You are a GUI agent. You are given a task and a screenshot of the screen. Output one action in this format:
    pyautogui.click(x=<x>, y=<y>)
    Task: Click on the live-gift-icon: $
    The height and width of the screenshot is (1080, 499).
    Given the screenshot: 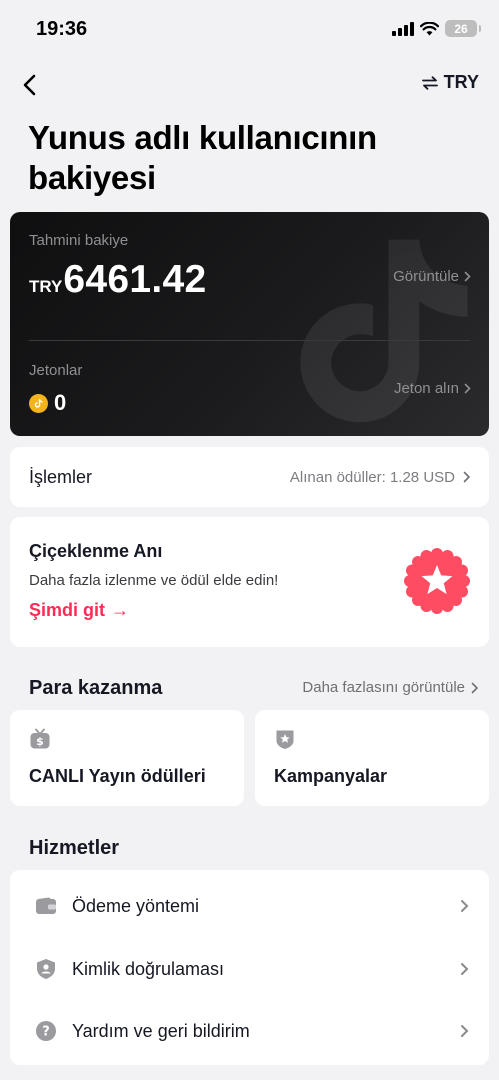 What is the action you would take?
    pyautogui.click(x=40, y=738)
    